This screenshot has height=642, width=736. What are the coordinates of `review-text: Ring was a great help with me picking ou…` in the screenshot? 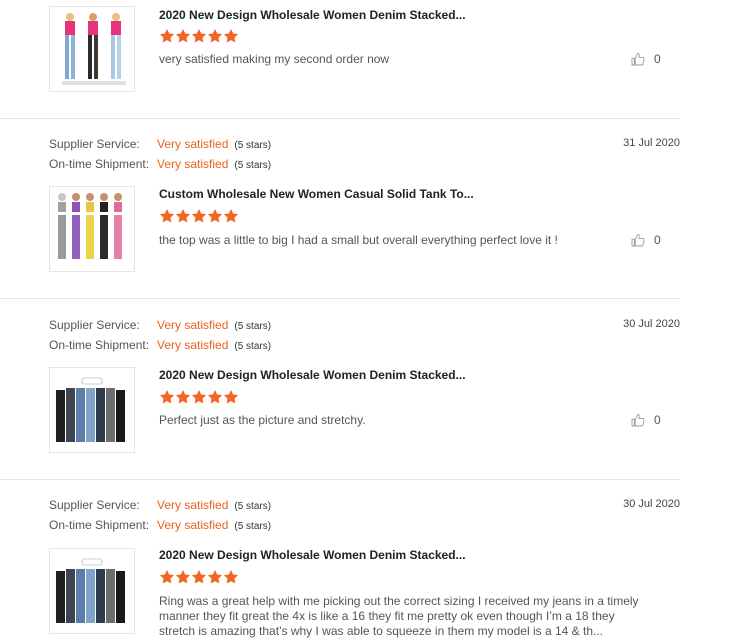 It's located at (399, 616).